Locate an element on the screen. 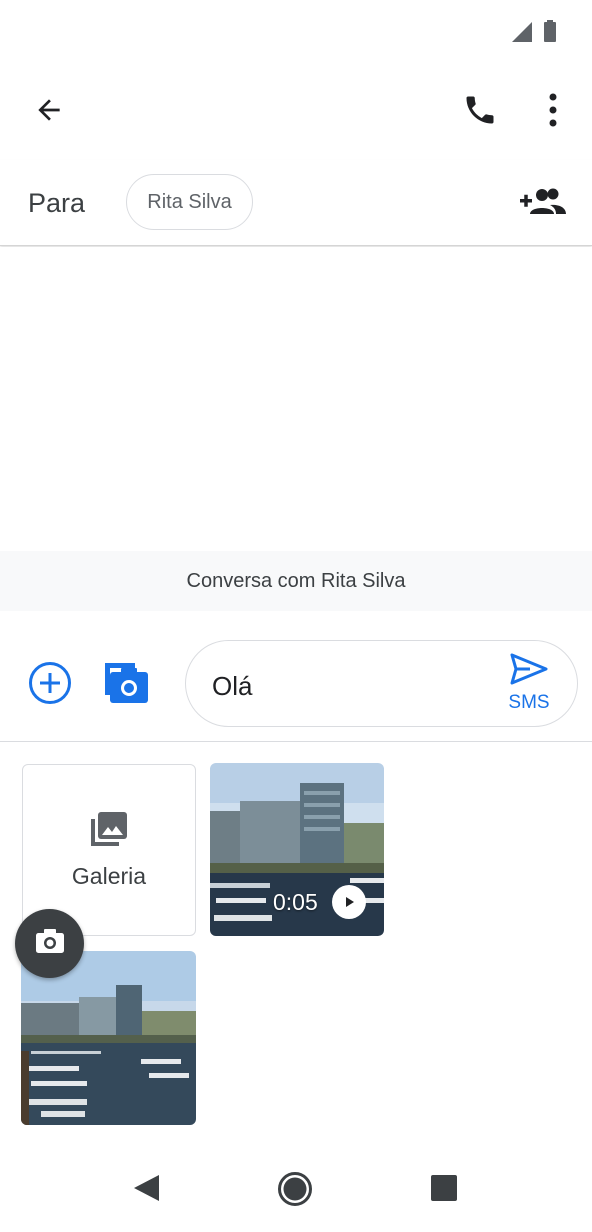 The image size is (592, 1232). add-attachment-button is located at coordinates (50, 685).